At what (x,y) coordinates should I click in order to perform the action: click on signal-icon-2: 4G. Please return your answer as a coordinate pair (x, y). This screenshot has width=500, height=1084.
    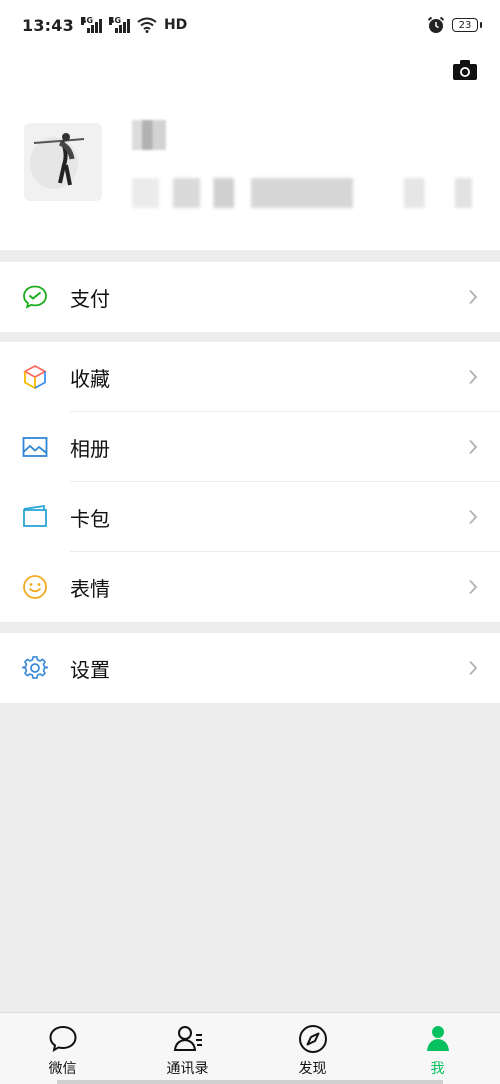
    Looking at the image, I should click on (119, 24).